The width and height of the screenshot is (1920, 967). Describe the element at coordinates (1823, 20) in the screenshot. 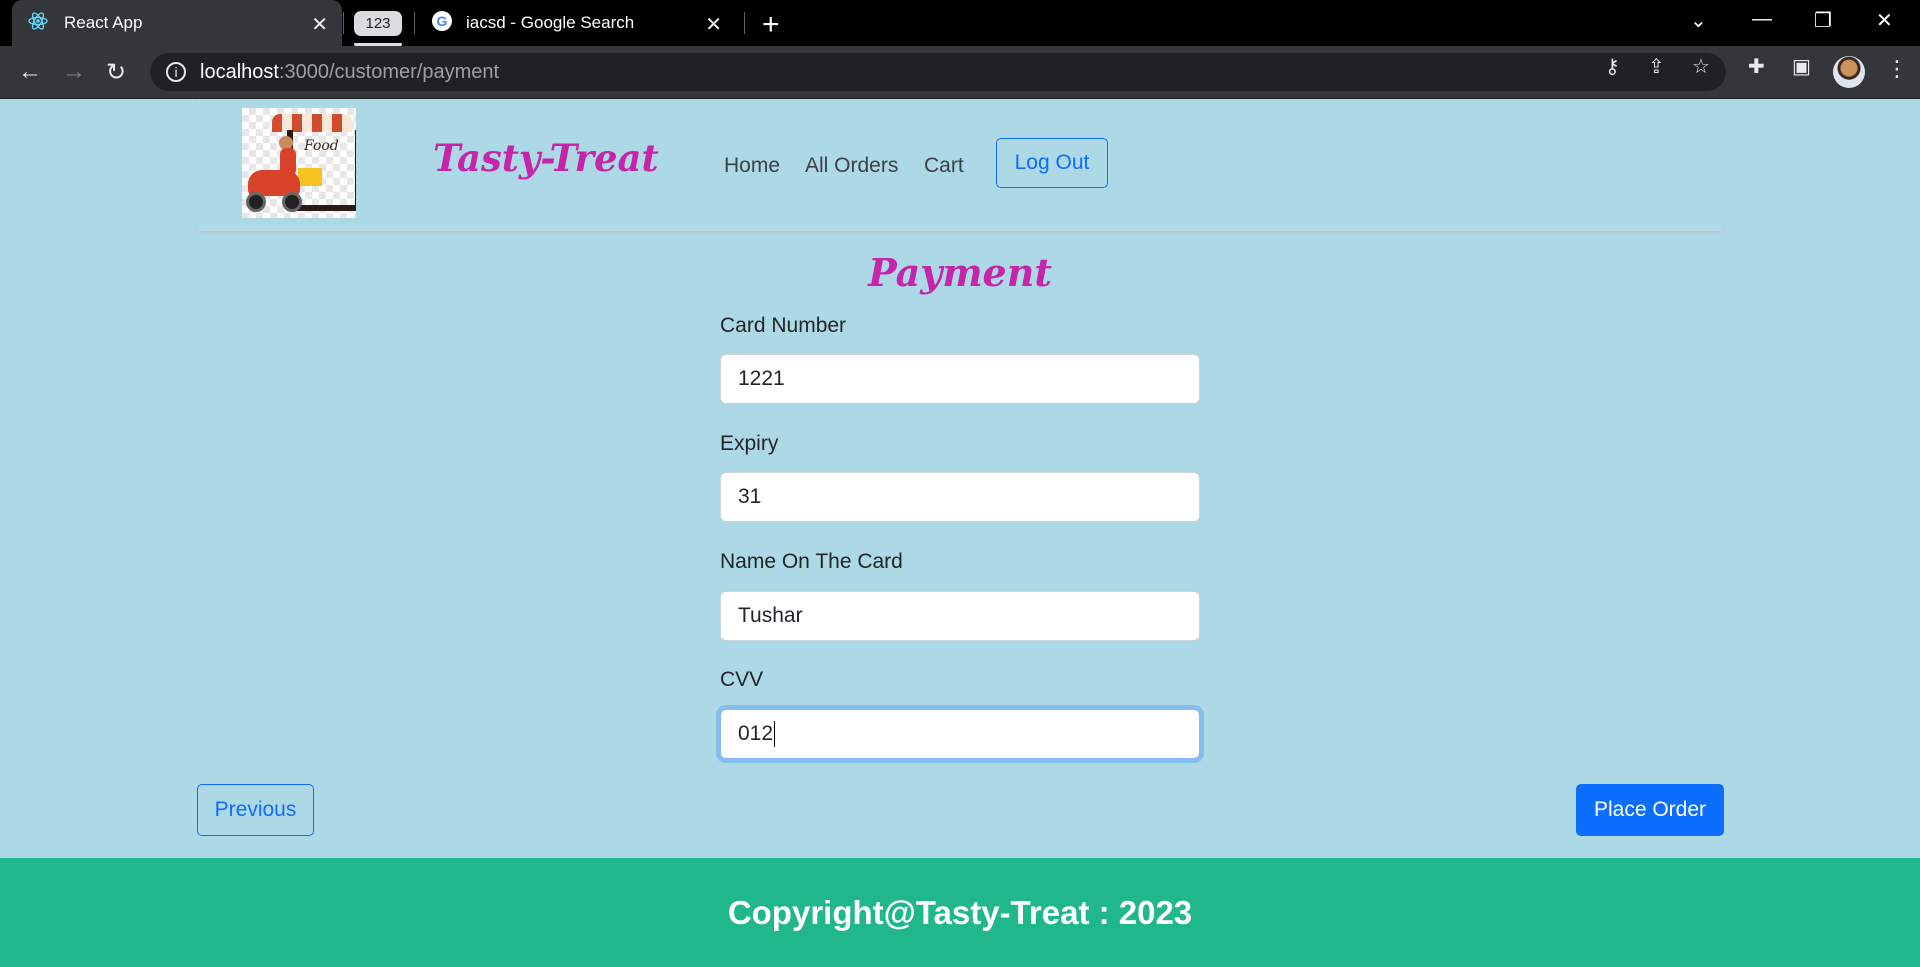

I see `restore-icon: ❐` at that location.